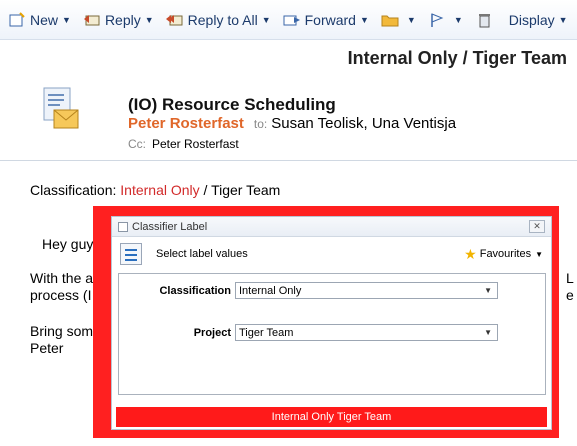 The image size is (577, 446). Describe the element at coordinates (212, 332) in the screenshot. I see `project-label: Project` at that location.